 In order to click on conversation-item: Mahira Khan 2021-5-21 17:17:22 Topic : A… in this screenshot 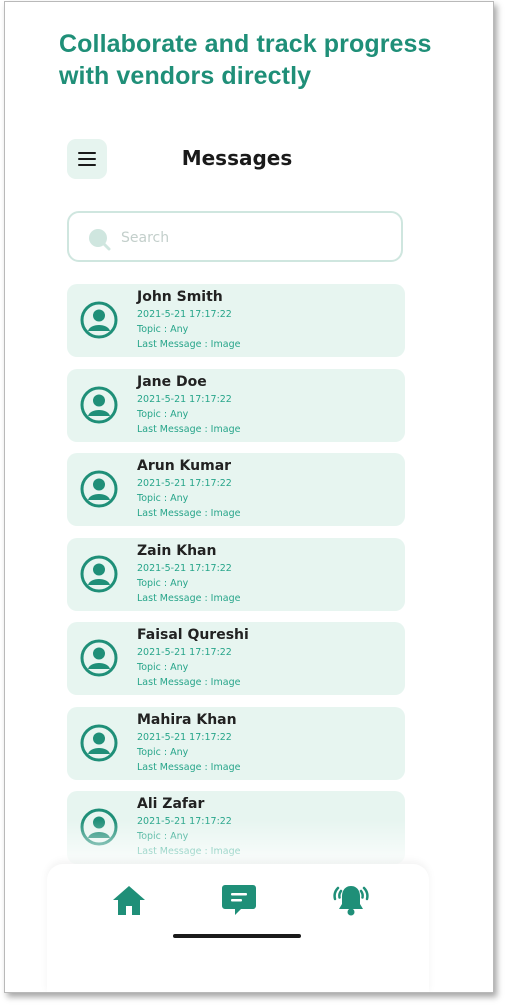, I will do `click(236, 743)`.